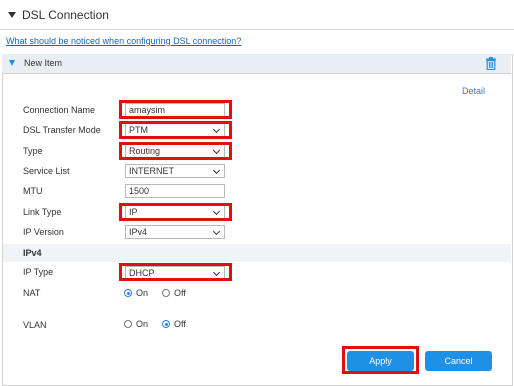 The height and width of the screenshot is (386, 514). I want to click on nat-on-label: On, so click(142, 293).